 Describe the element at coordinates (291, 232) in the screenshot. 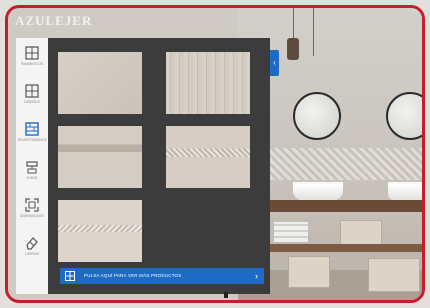

I see `towels` at that location.